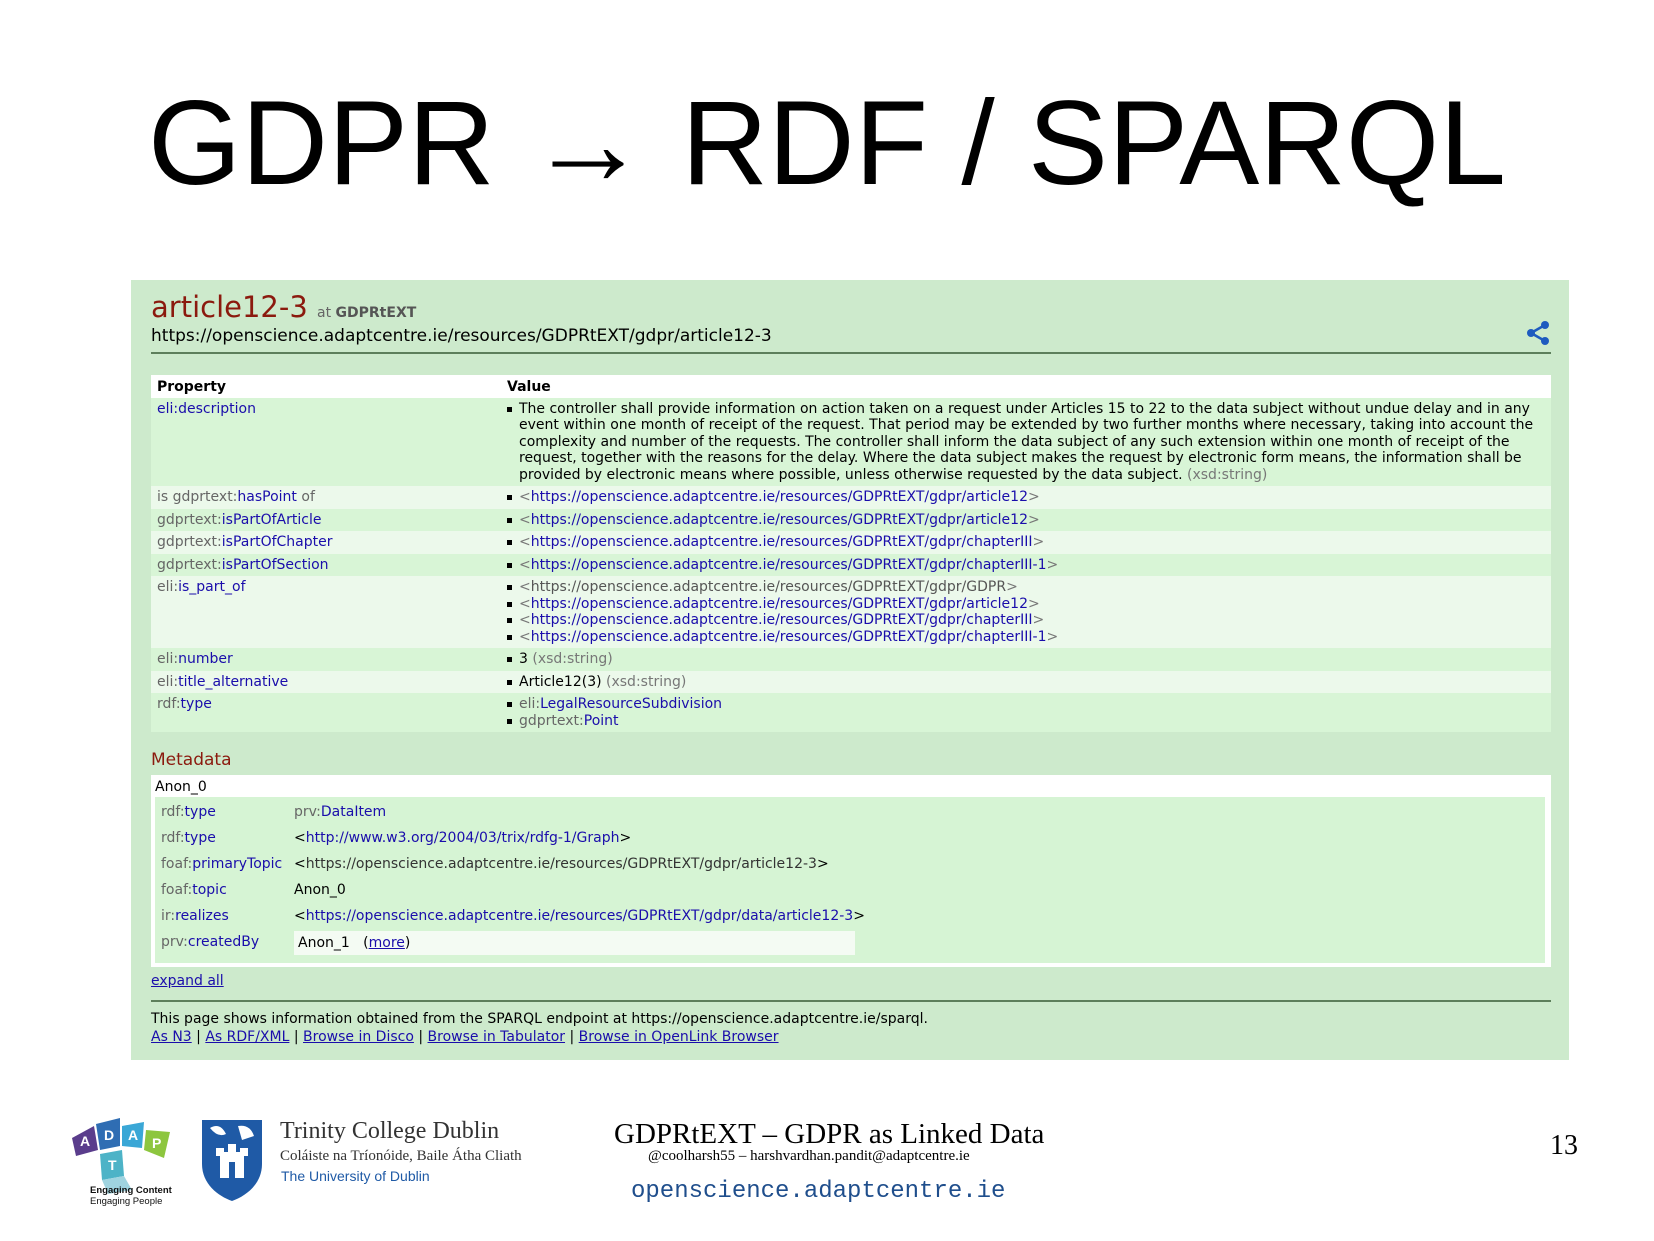 Image resolution: width=1654 pixels, height=1241 pixels. Describe the element at coordinates (326, 497) in the screenshot. I see `property-cell: is gdprtext:hasPoint of` at that location.